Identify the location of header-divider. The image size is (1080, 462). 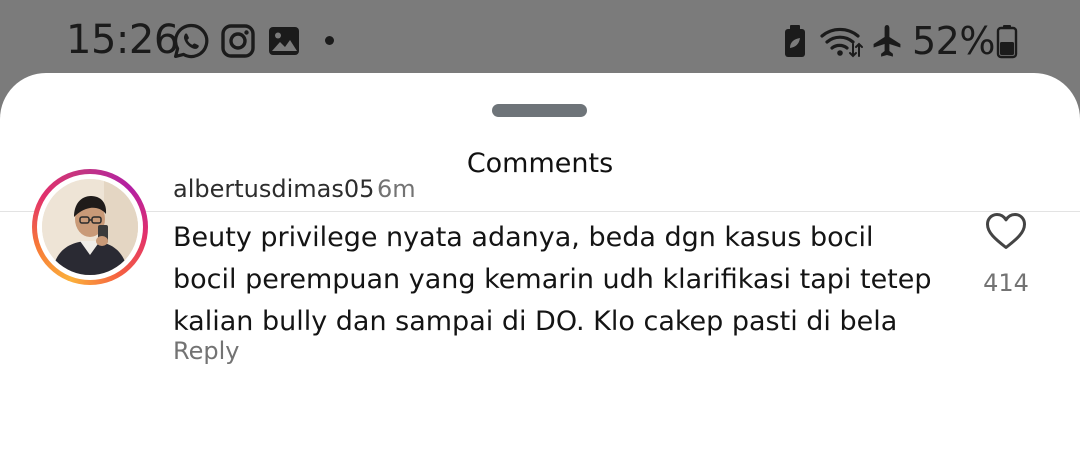
(540, 211).